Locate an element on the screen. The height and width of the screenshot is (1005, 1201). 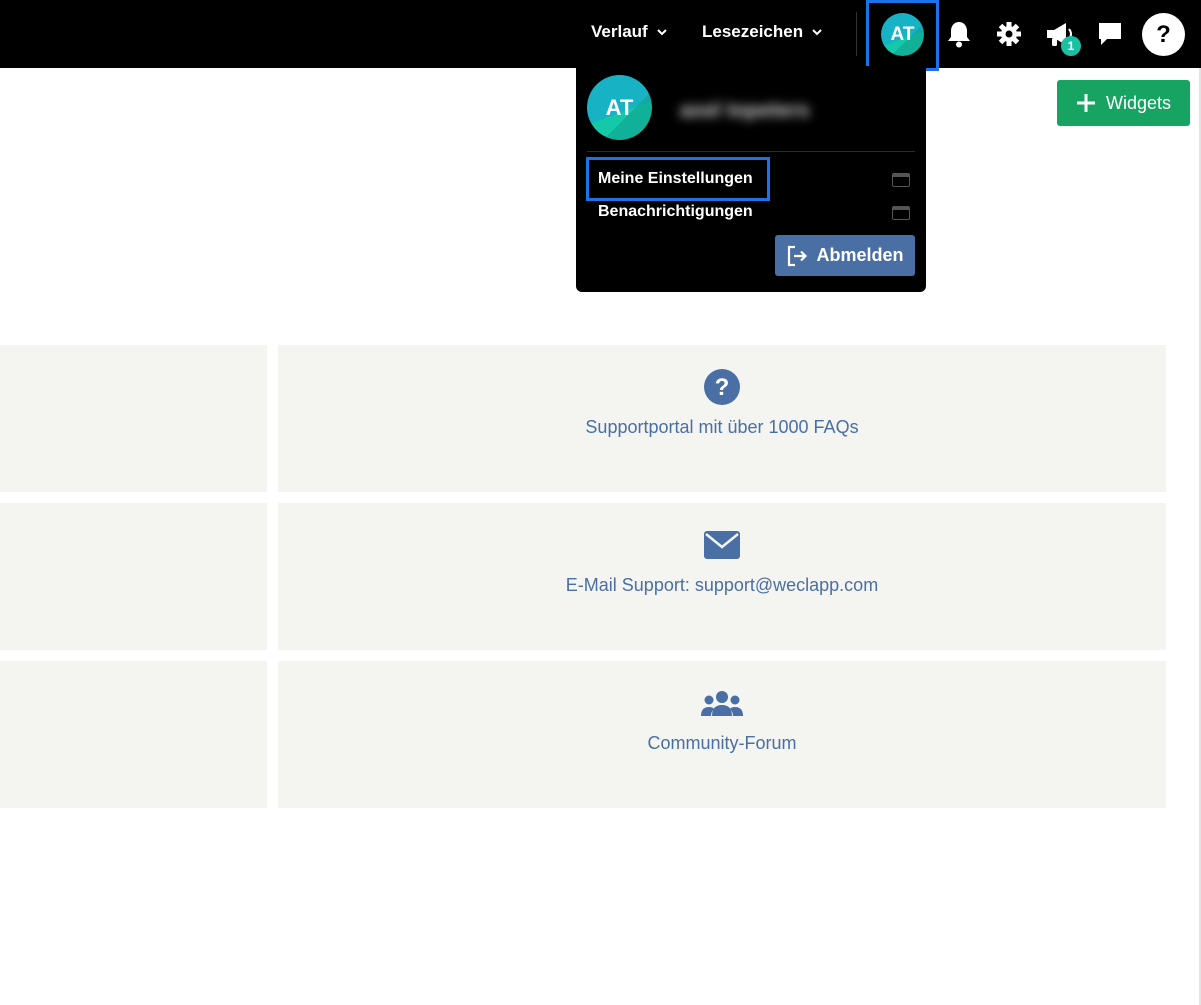
help-button: ? is located at coordinates (1163, 34).